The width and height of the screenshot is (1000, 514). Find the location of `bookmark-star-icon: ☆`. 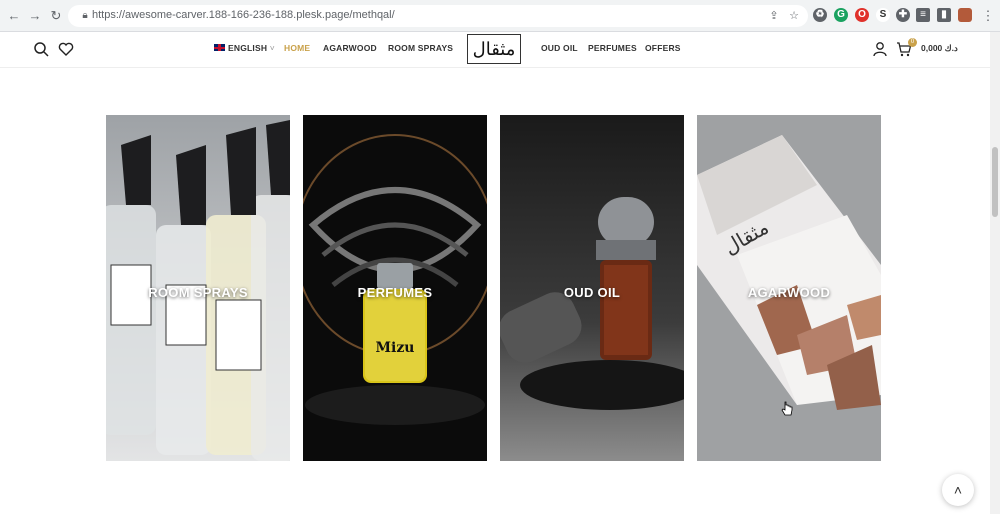

bookmark-star-icon: ☆ is located at coordinates (794, 16).